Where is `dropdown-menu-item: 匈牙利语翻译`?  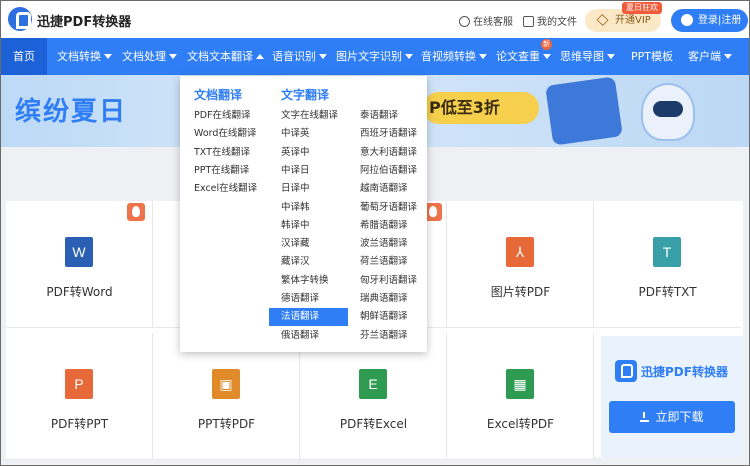
dropdown-menu-item: 匈牙利语翻译 is located at coordinates (388, 281).